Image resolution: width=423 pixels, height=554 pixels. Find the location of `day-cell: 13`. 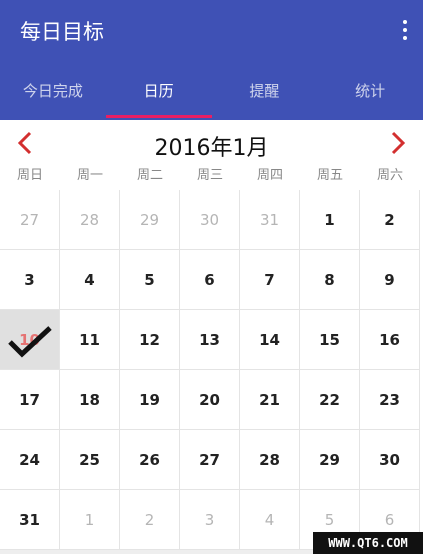

day-cell: 13 is located at coordinates (210, 340).